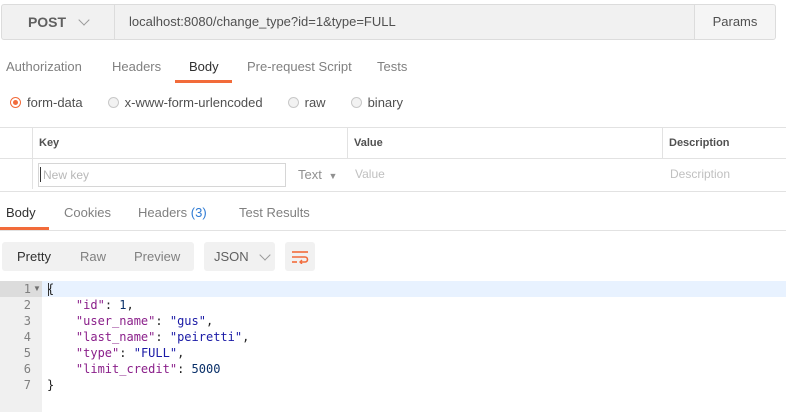 The image size is (786, 412). I want to click on line-number: 4, so click(27, 337).